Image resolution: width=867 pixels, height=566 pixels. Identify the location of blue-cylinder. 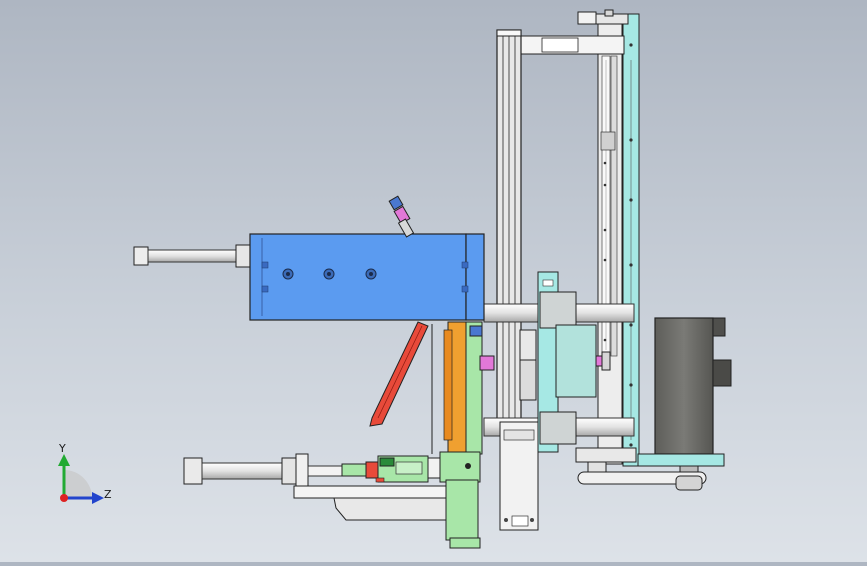
(309, 277).